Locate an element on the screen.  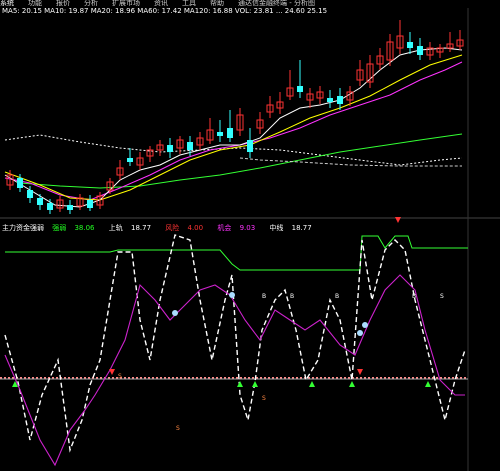
ma-green-line is located at coordinates (241, 161).